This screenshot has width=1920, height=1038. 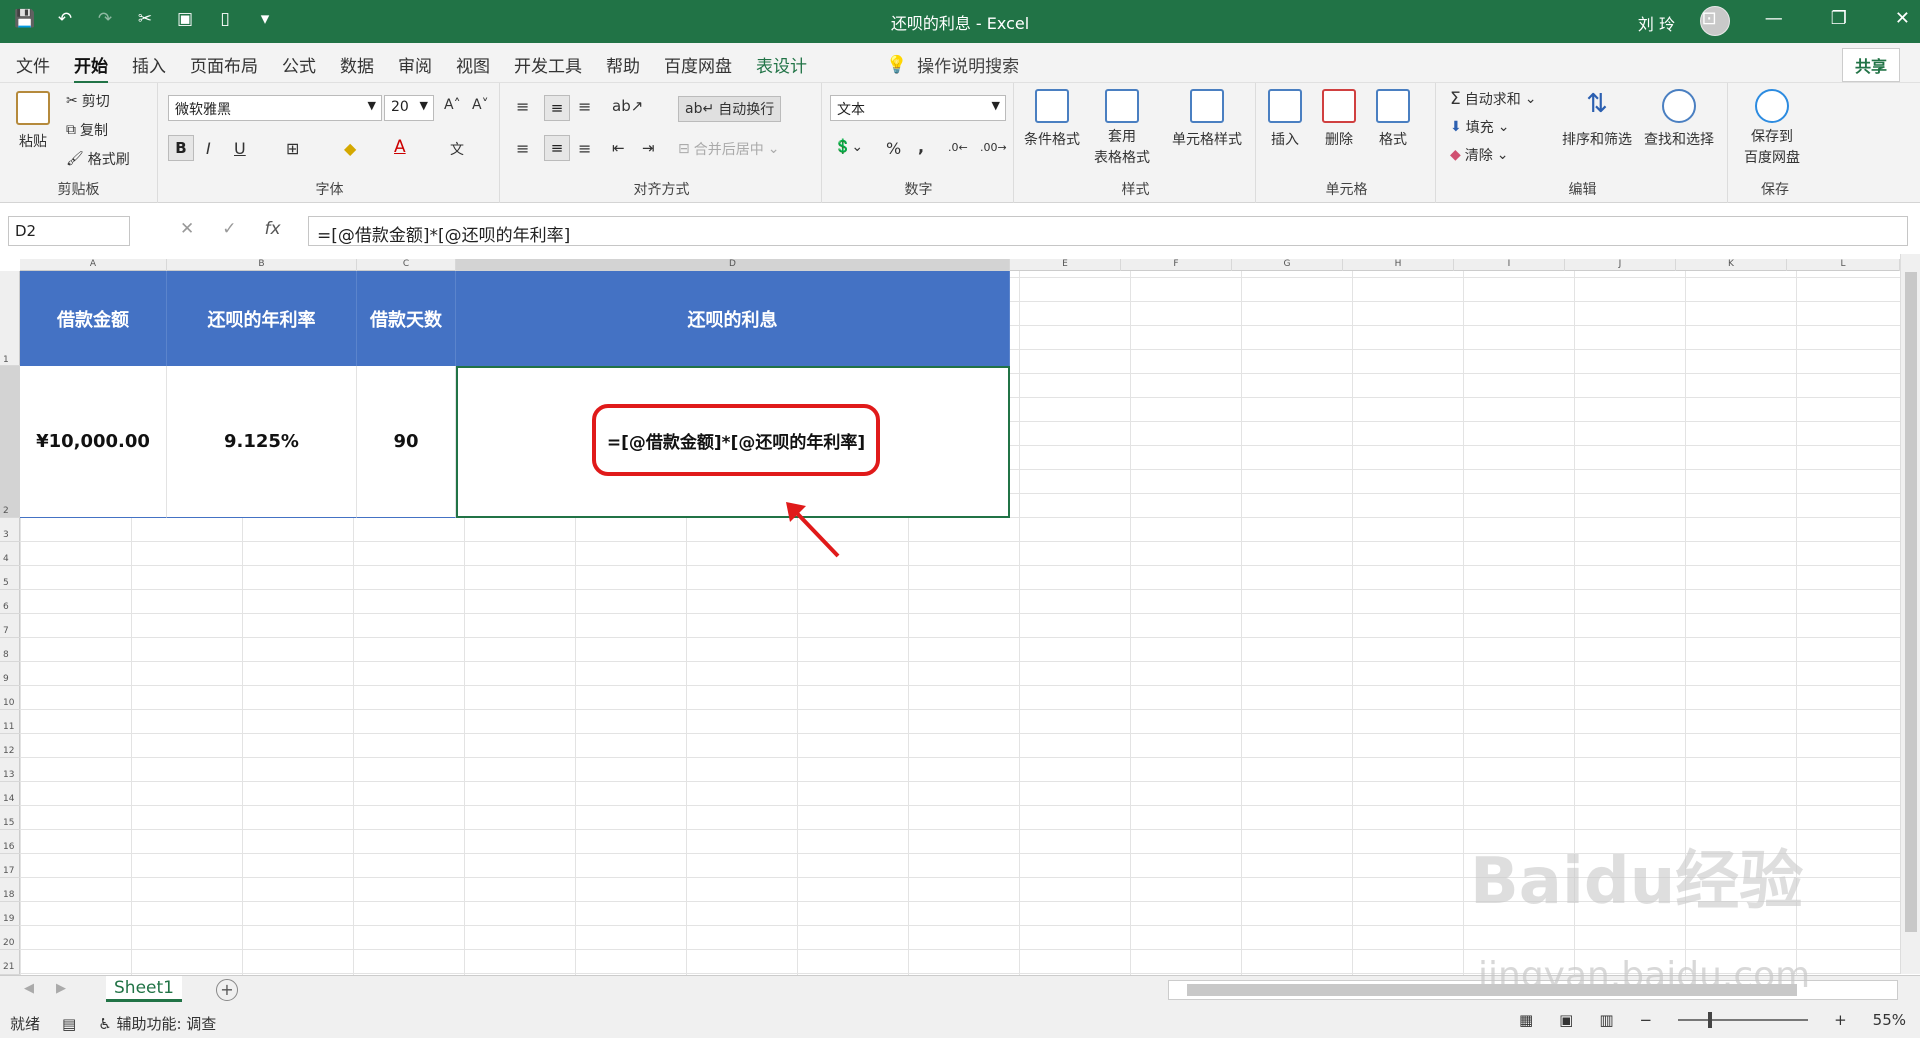 I want to click on header-cell-annual-rate: 还呗的年利率, so click(x=262, y=318).